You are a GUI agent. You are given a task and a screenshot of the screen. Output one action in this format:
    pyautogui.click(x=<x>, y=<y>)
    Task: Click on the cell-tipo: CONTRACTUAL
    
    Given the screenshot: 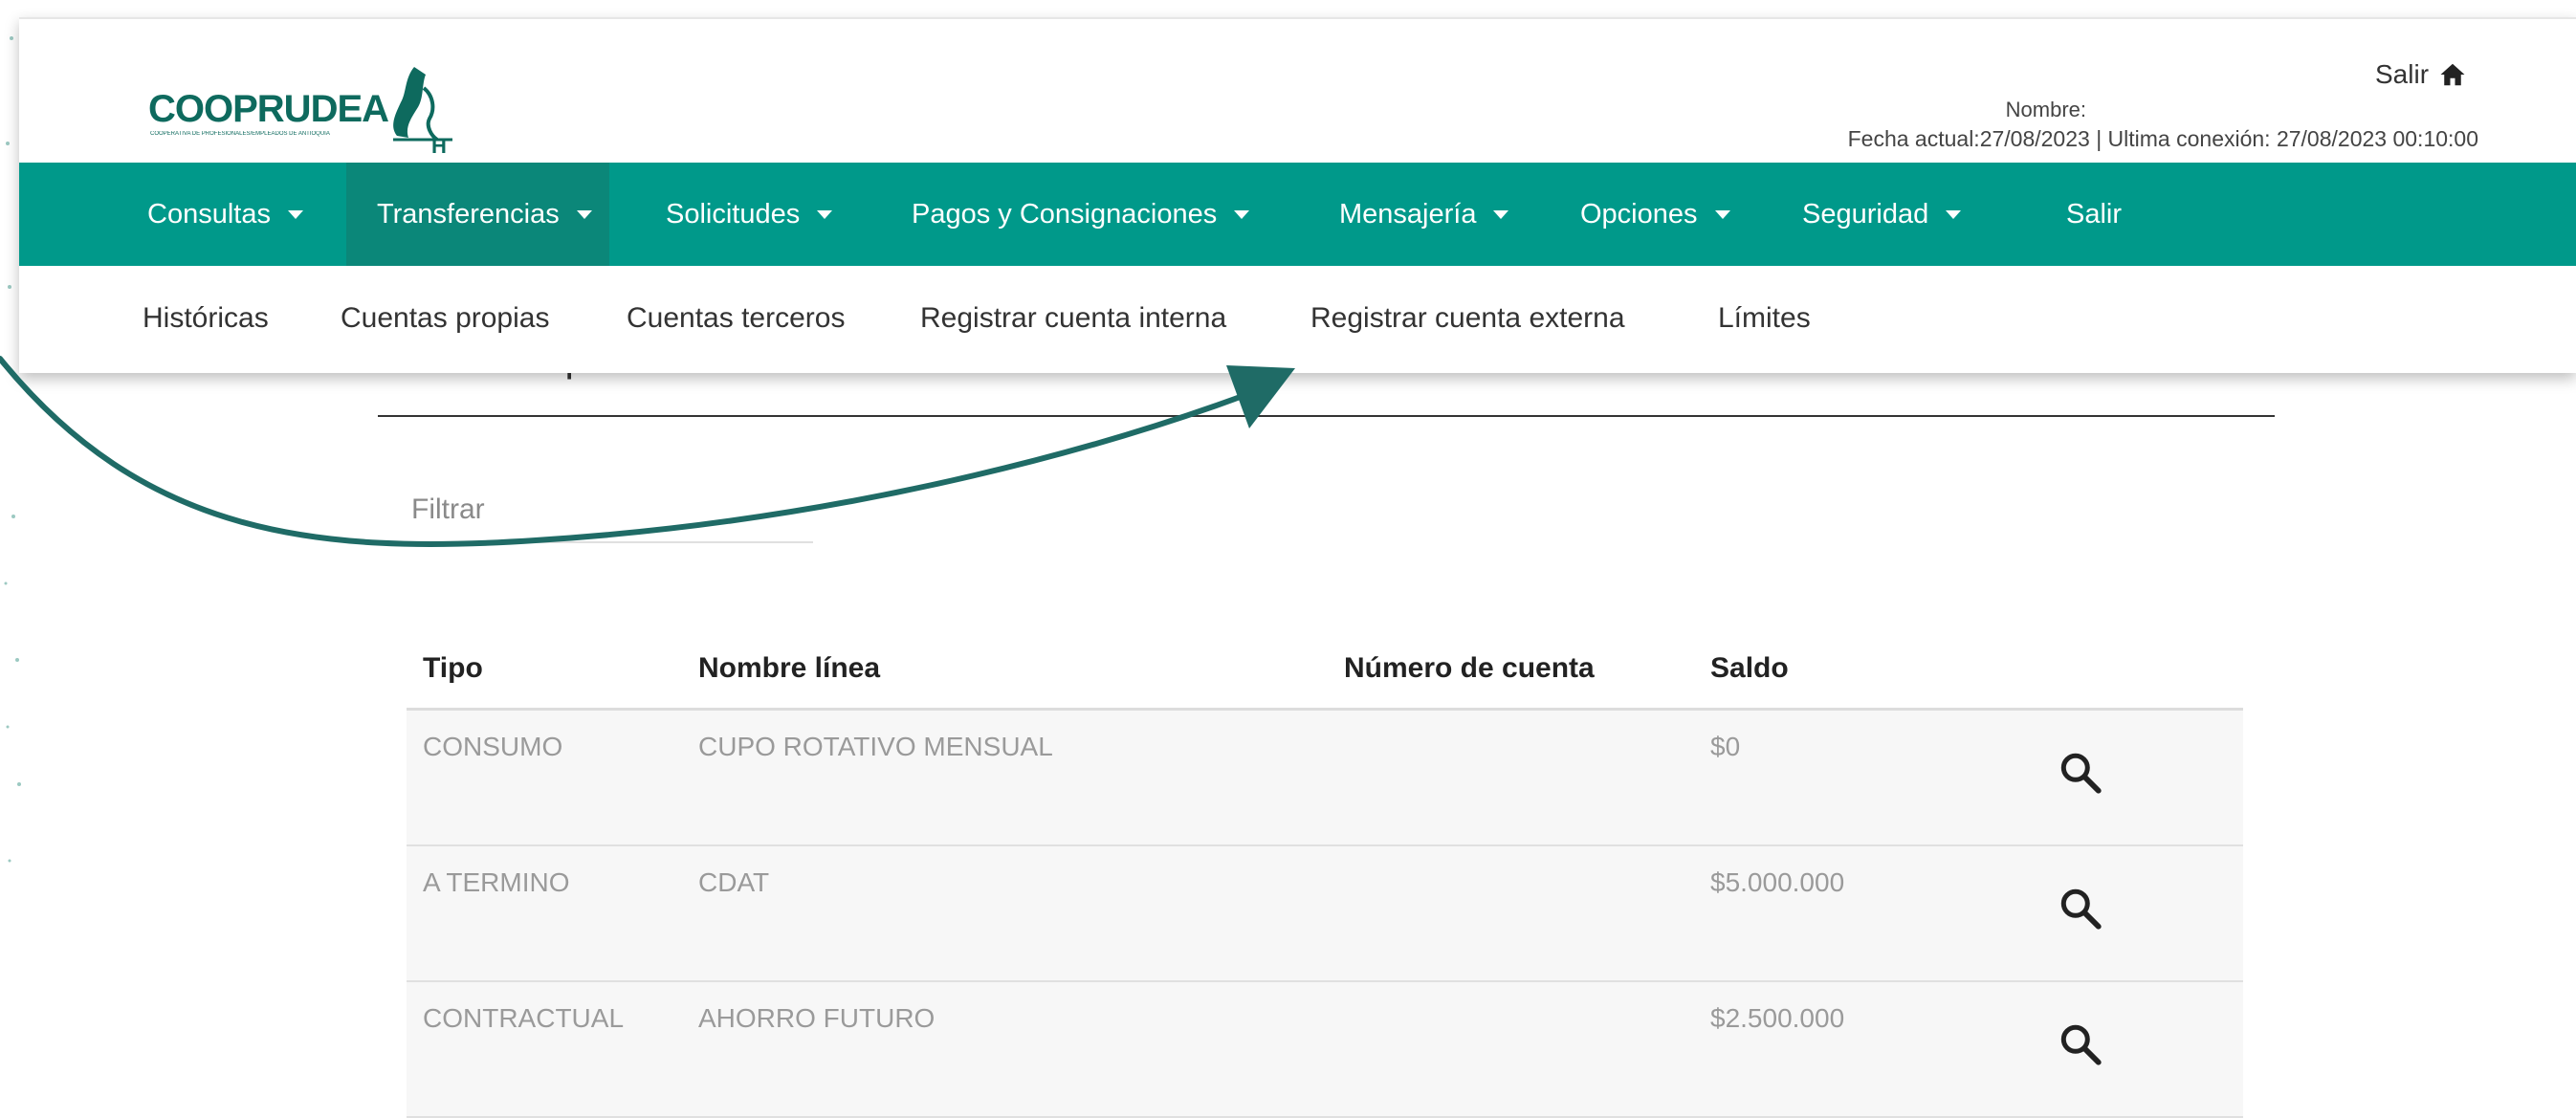 What is the action you would take?
    pyautogui.click(x=524, y=1018)
    